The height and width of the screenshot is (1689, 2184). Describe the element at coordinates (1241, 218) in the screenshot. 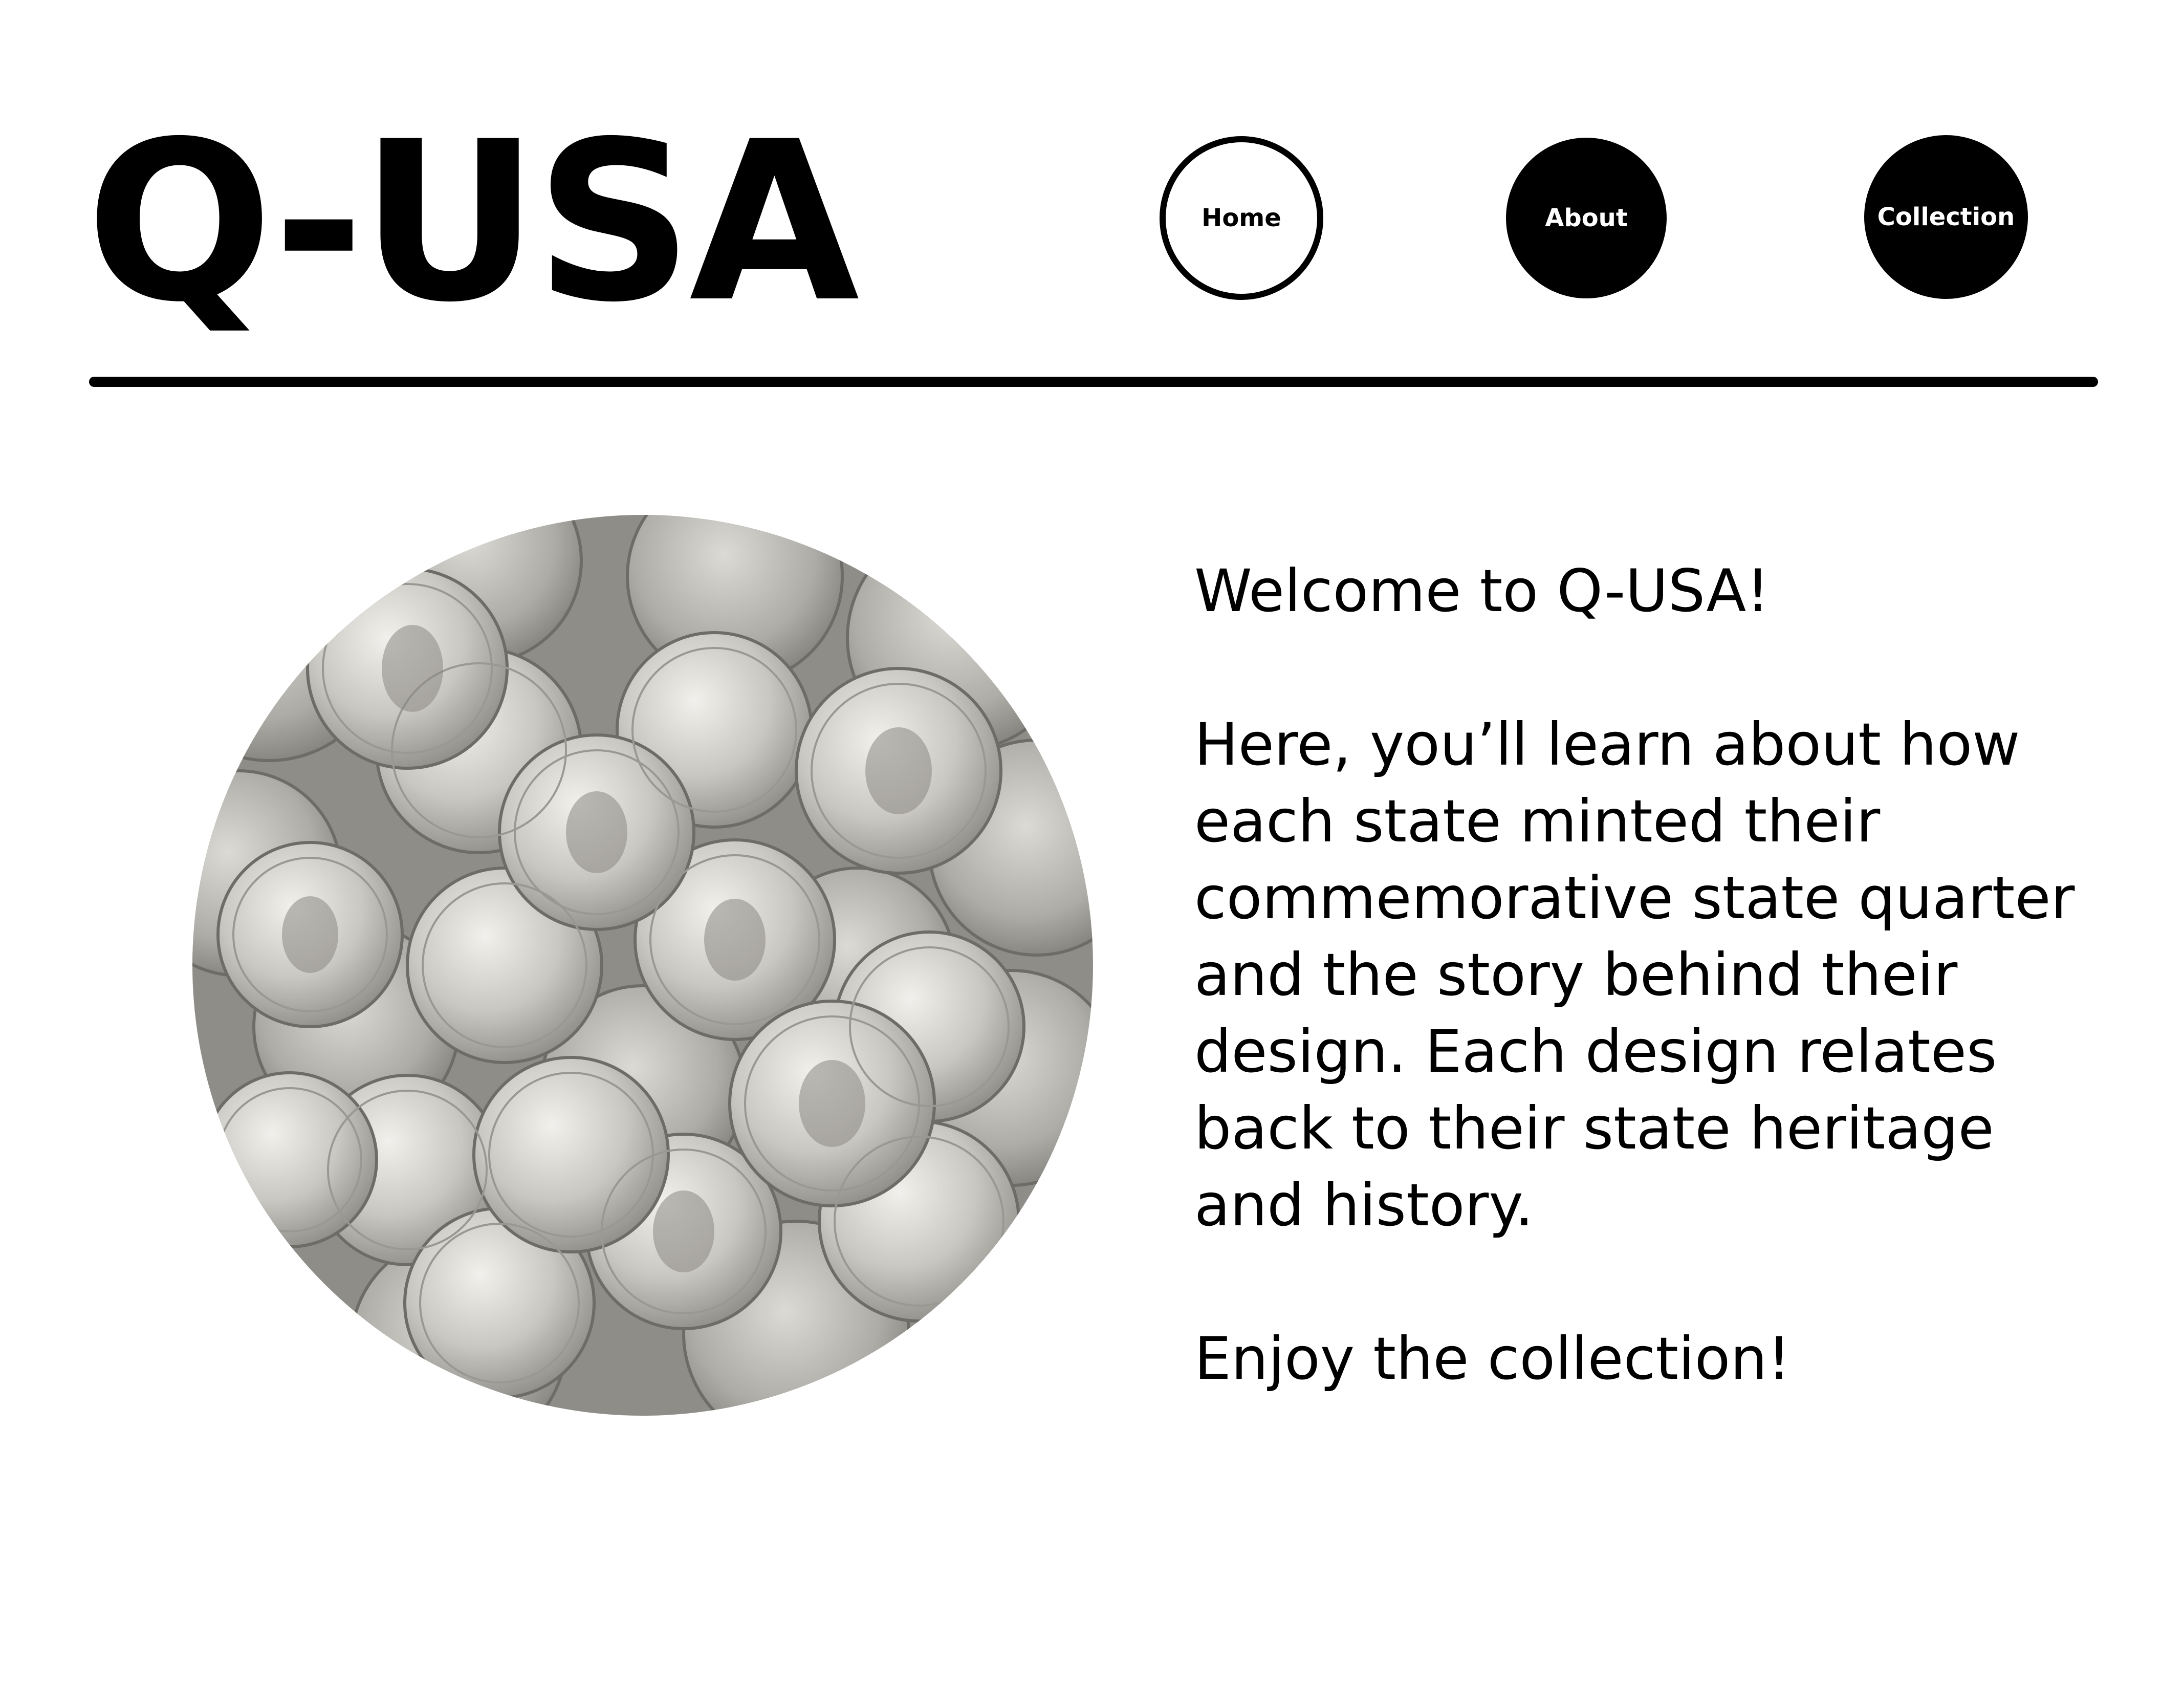

I see `nav-home-button: Home` at that location.